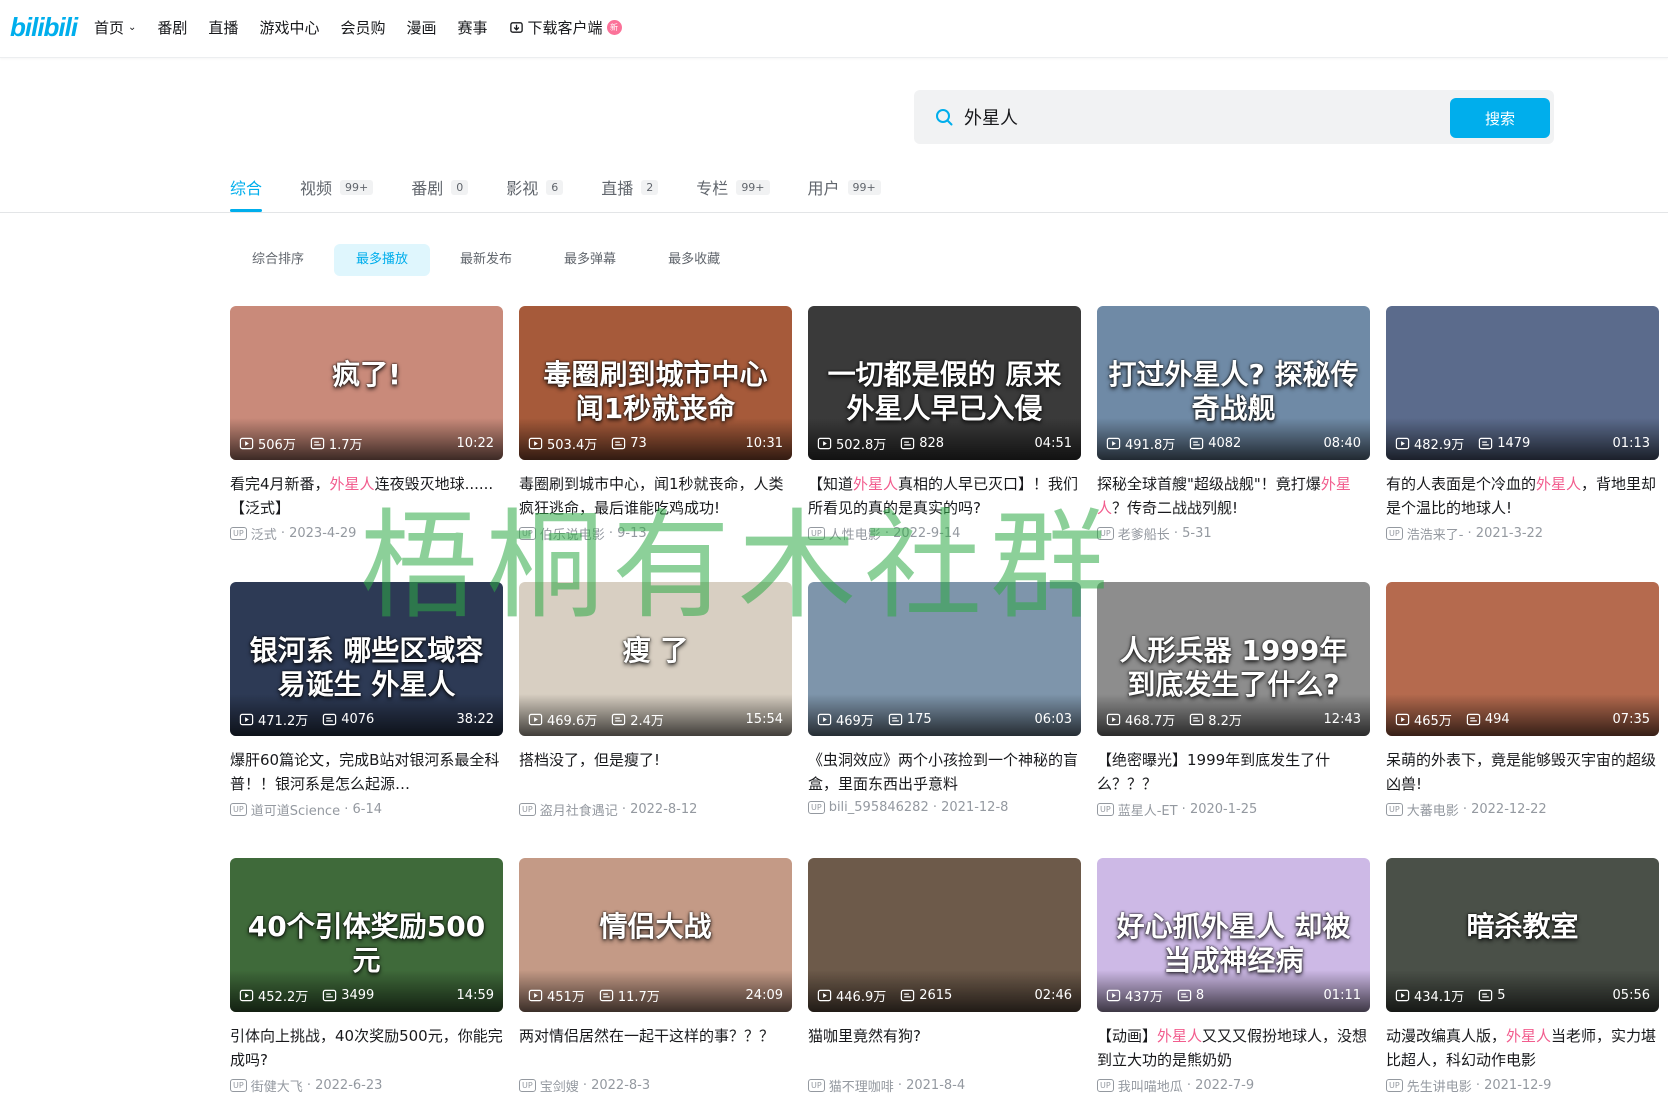 The height and width of the screenshot is (1112, 1668). Describe the element at coordinates (382, 260) in the screenshot. I see `sort-most-played: 最多播放` at that location.